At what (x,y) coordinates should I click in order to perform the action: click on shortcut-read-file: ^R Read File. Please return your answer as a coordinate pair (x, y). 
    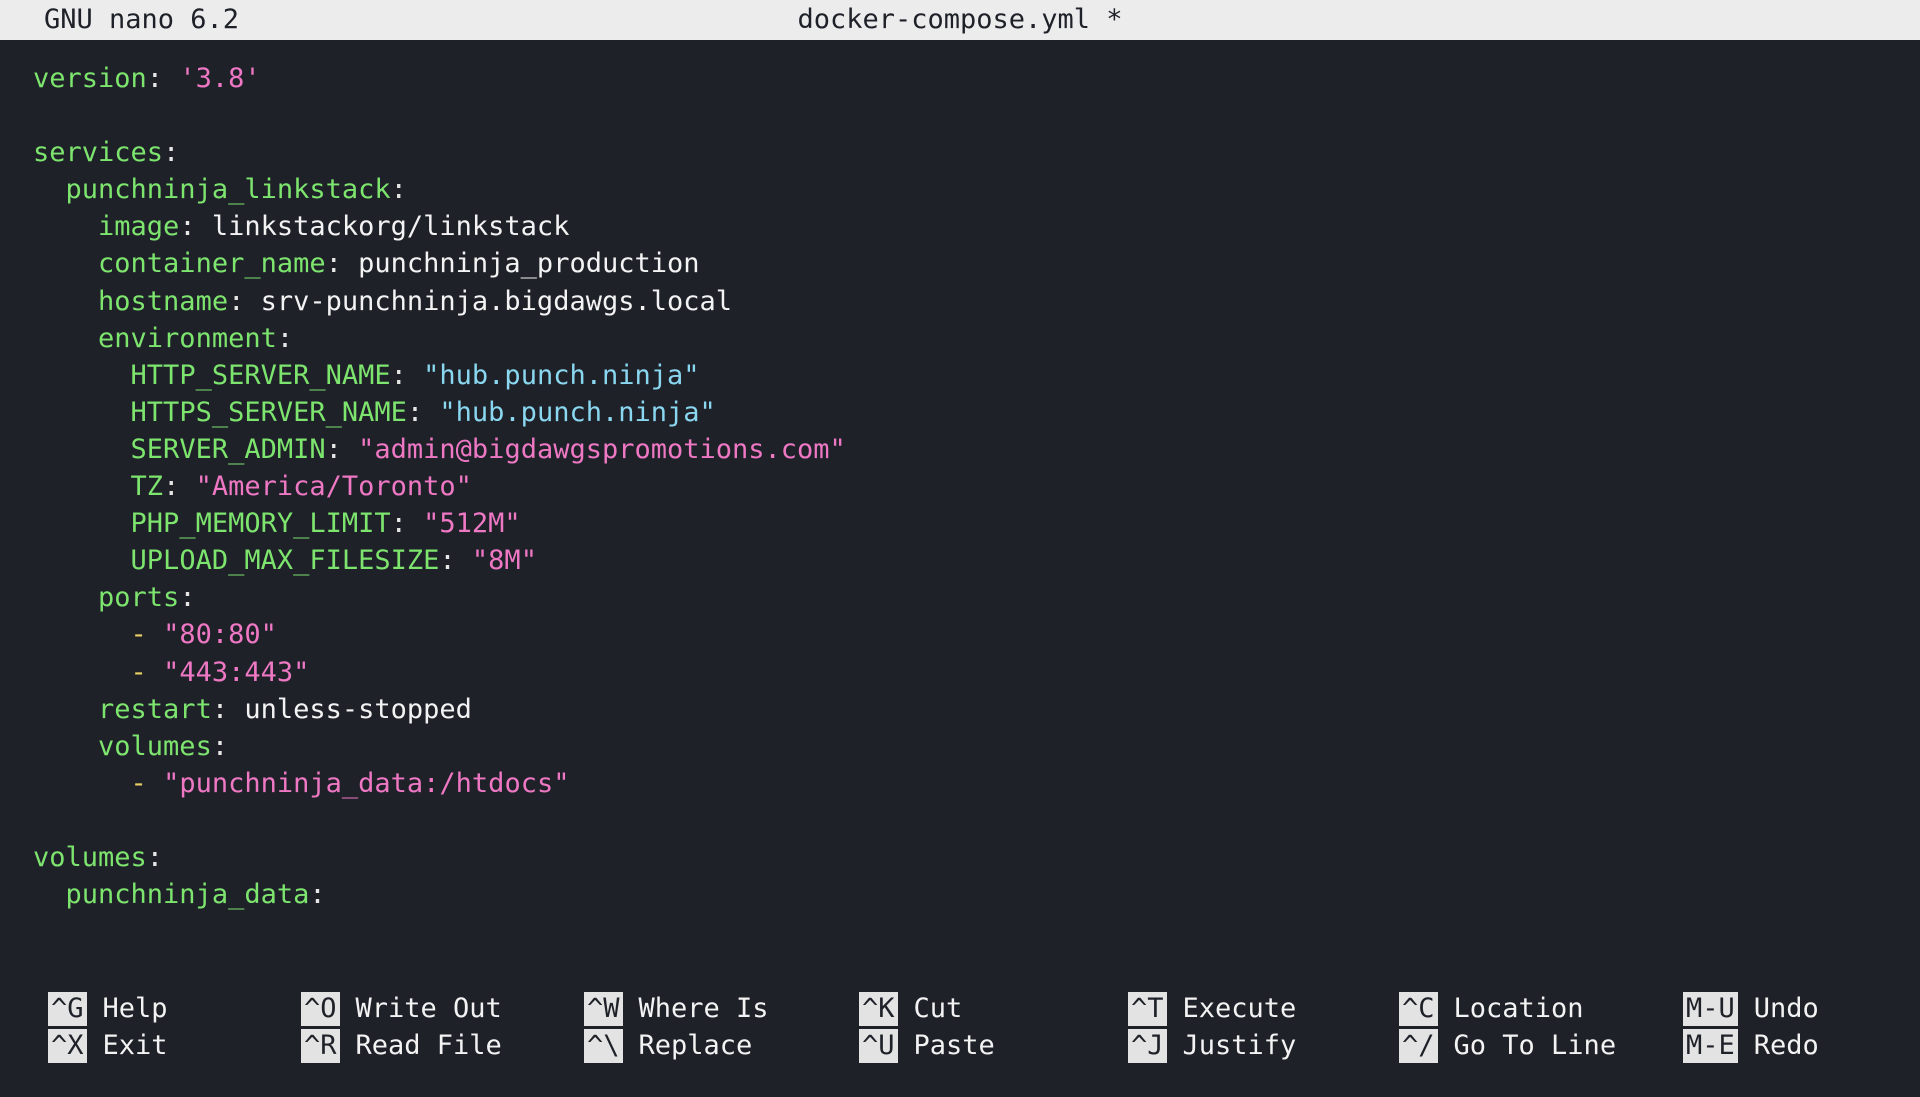
    Looking at the image, I should click on (401, 1046).